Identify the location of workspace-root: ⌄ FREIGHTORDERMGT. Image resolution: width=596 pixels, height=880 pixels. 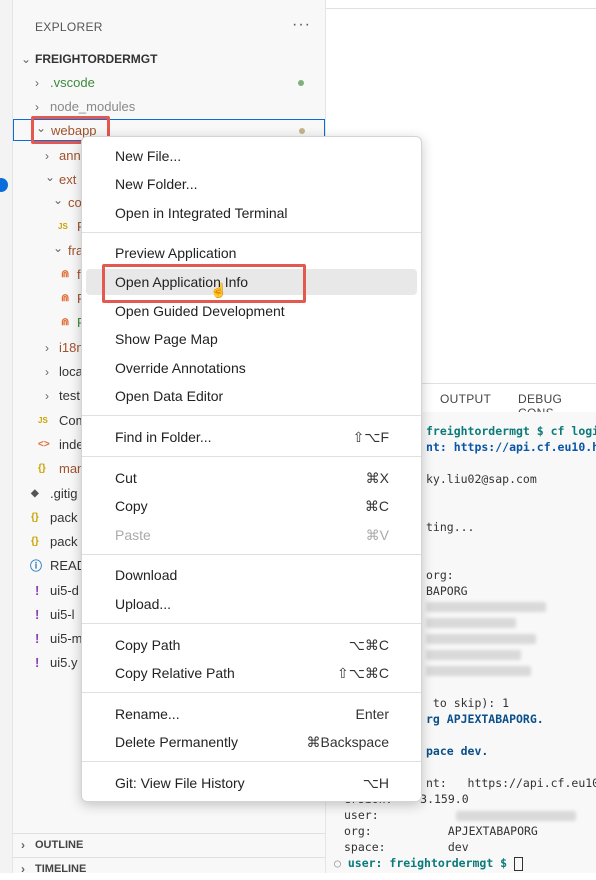
(169, 59).